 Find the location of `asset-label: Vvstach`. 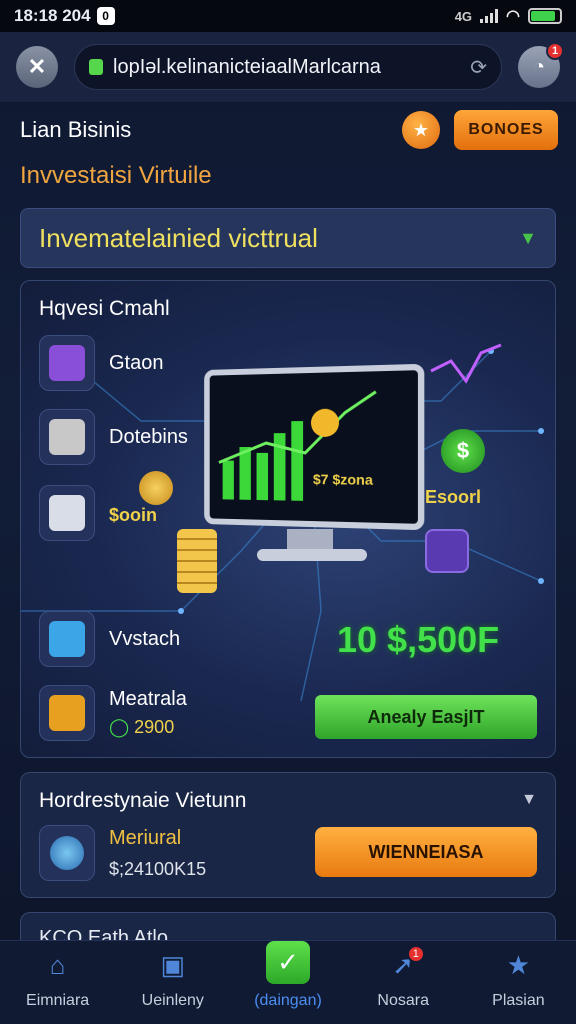

asset-label: Vvstach is located at coordinates (145, 638).